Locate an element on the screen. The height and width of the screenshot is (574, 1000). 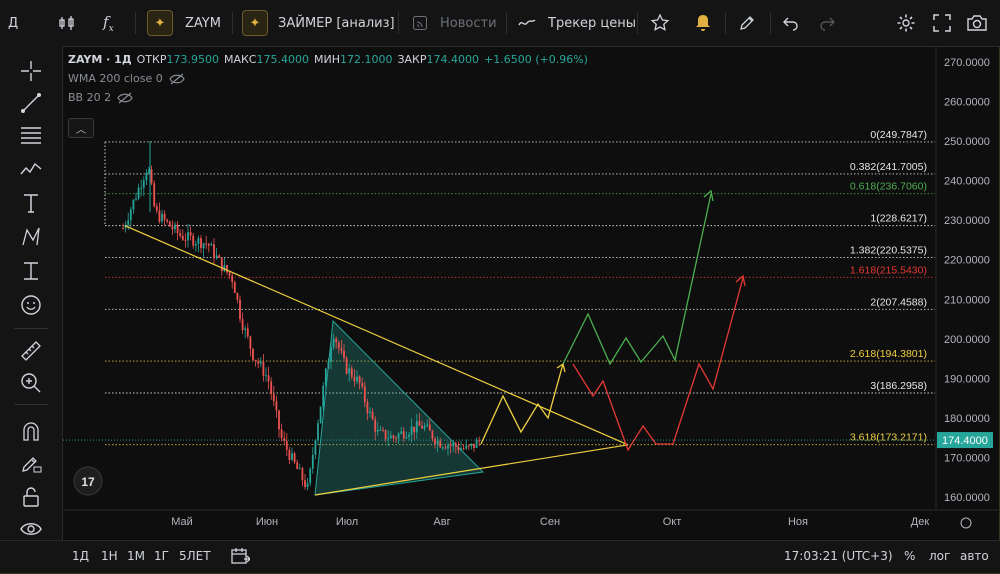
pattern-icon is located at coordinates (31, 168).